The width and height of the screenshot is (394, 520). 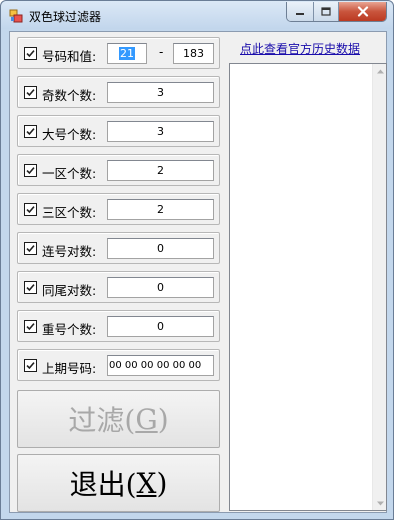 I want to click on sum-filter-group: 号码和值: 21 - 183, so click(x=118, y=53).